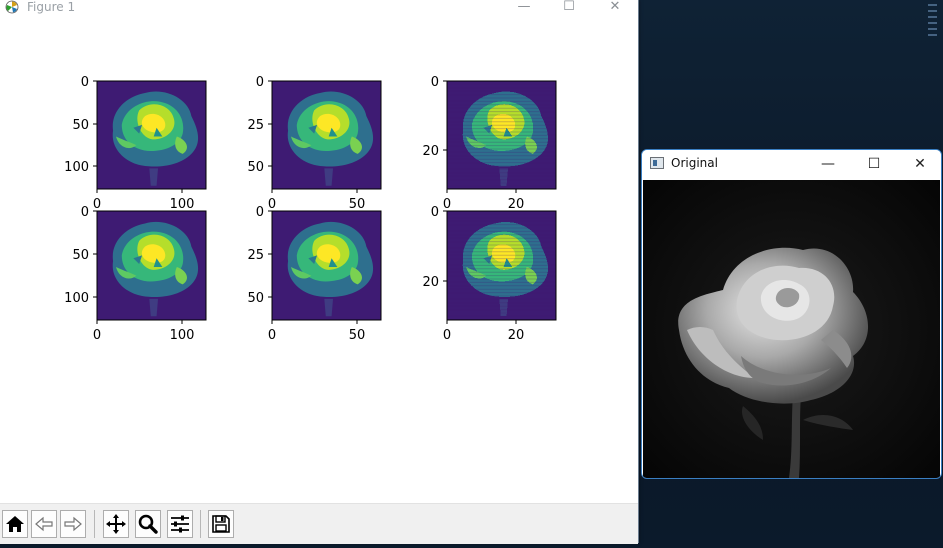 This screenshot has height=548, width=943. I want to click on minimize-button: —, so click(524, 8).